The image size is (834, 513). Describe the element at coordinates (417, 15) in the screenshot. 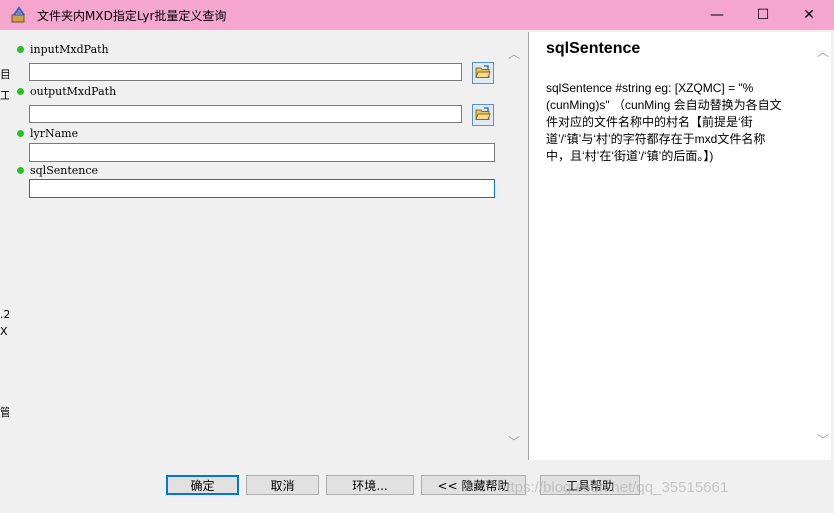

I see `title-bar: 文件夹内MXD指定Lyr批量定义查询 — ☐ ✕` at that location.